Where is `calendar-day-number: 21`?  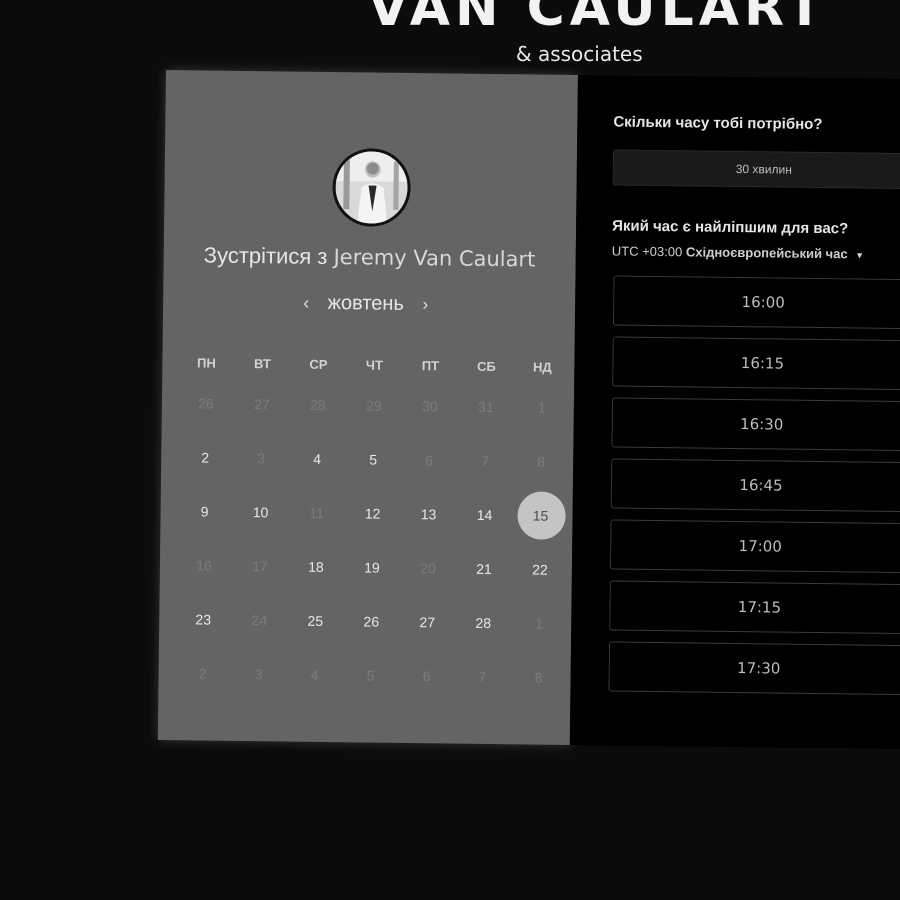 calendar-day-number: 21 is located at coordinates (484, 569).